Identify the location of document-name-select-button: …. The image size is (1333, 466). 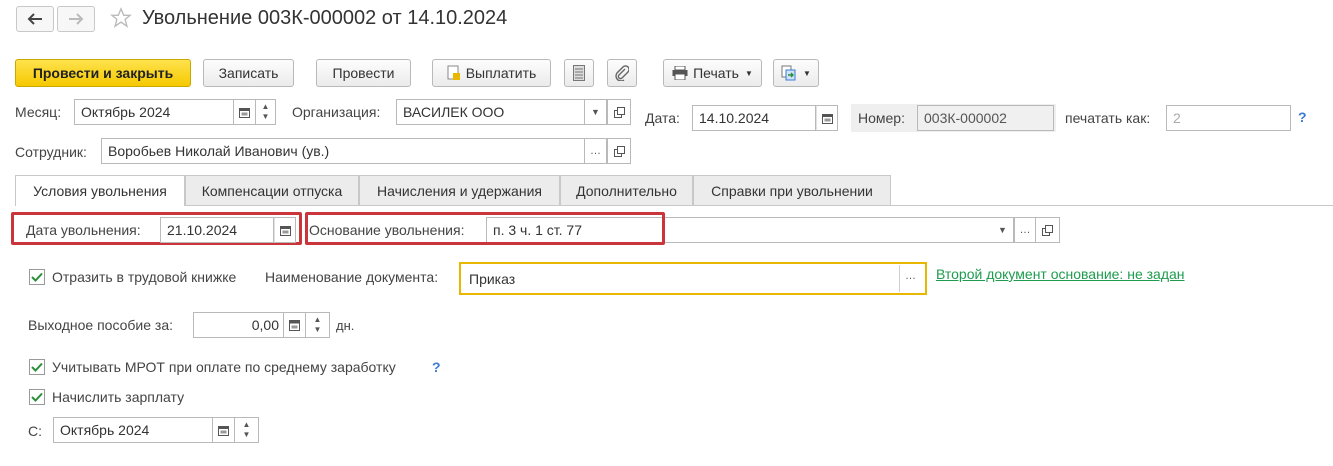
(910, 276).